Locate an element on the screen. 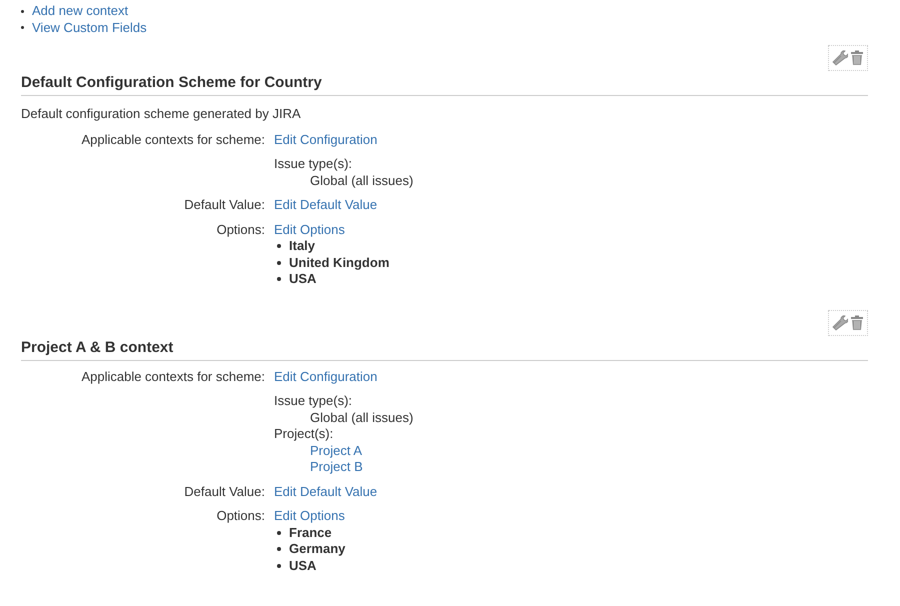 This screenshot has width=900, height=606. option-text: Germany is located at coordinates (317, 549).